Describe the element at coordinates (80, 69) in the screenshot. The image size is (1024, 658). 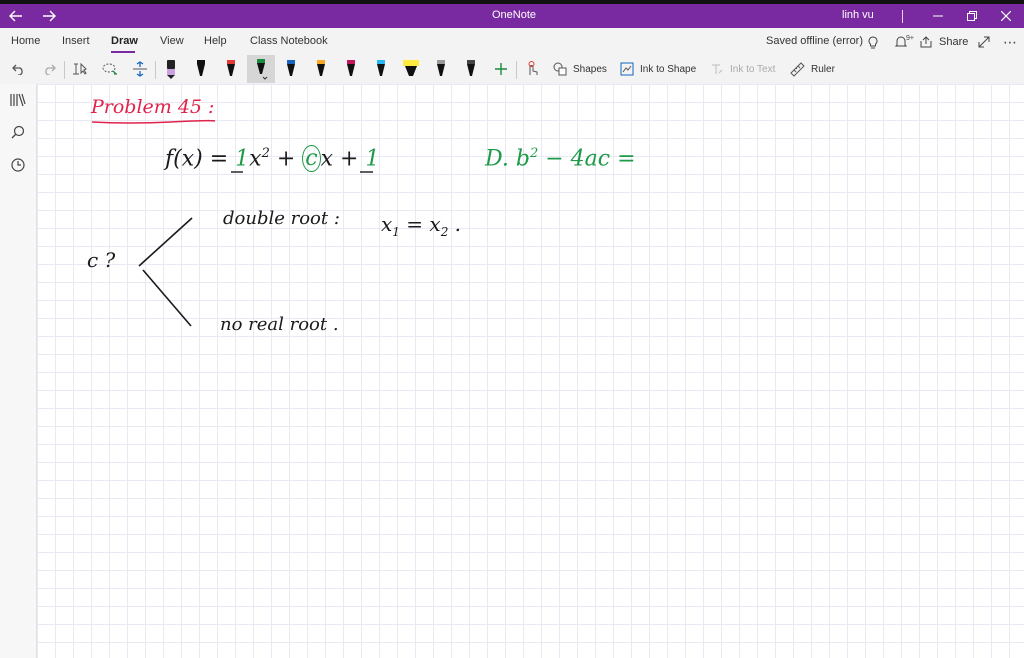
I see `type-select-icon` at that location.